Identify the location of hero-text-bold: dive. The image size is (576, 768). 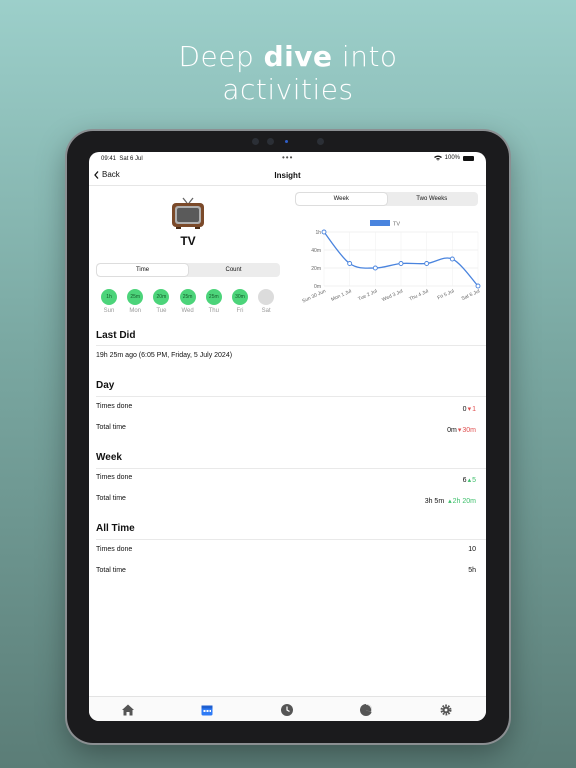
(298, 56).